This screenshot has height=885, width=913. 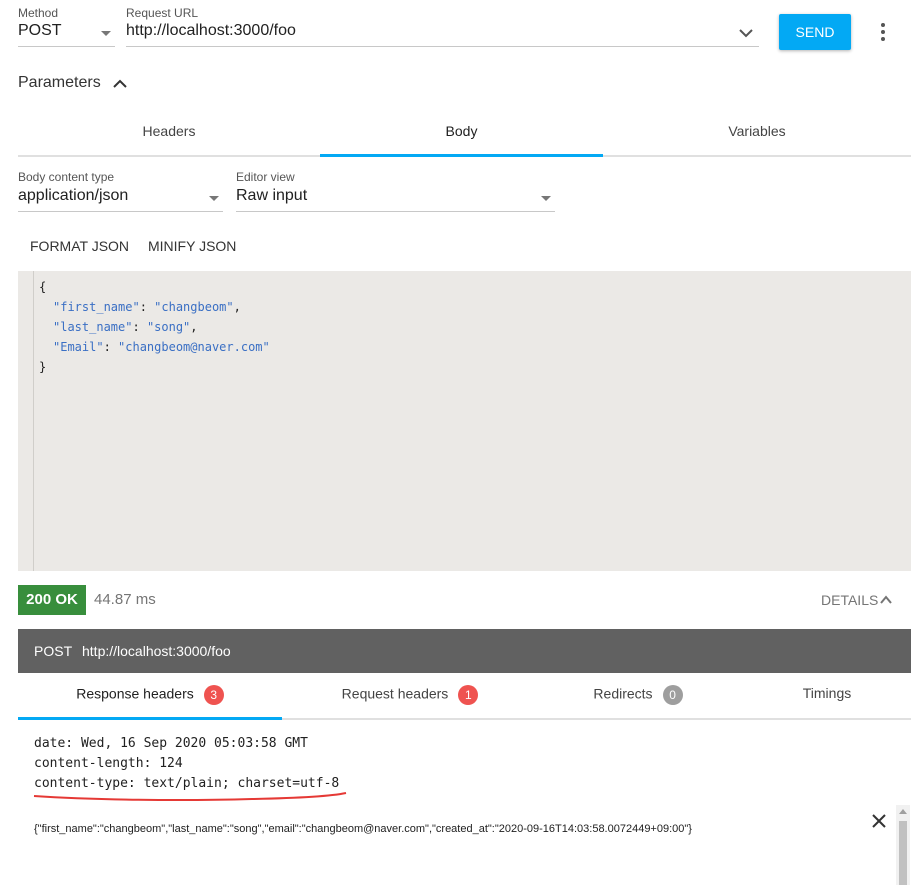 What do you see at coordinates (43, 367) in the screenshot?
I see `code-line: }` at bounding box center [43, 367].